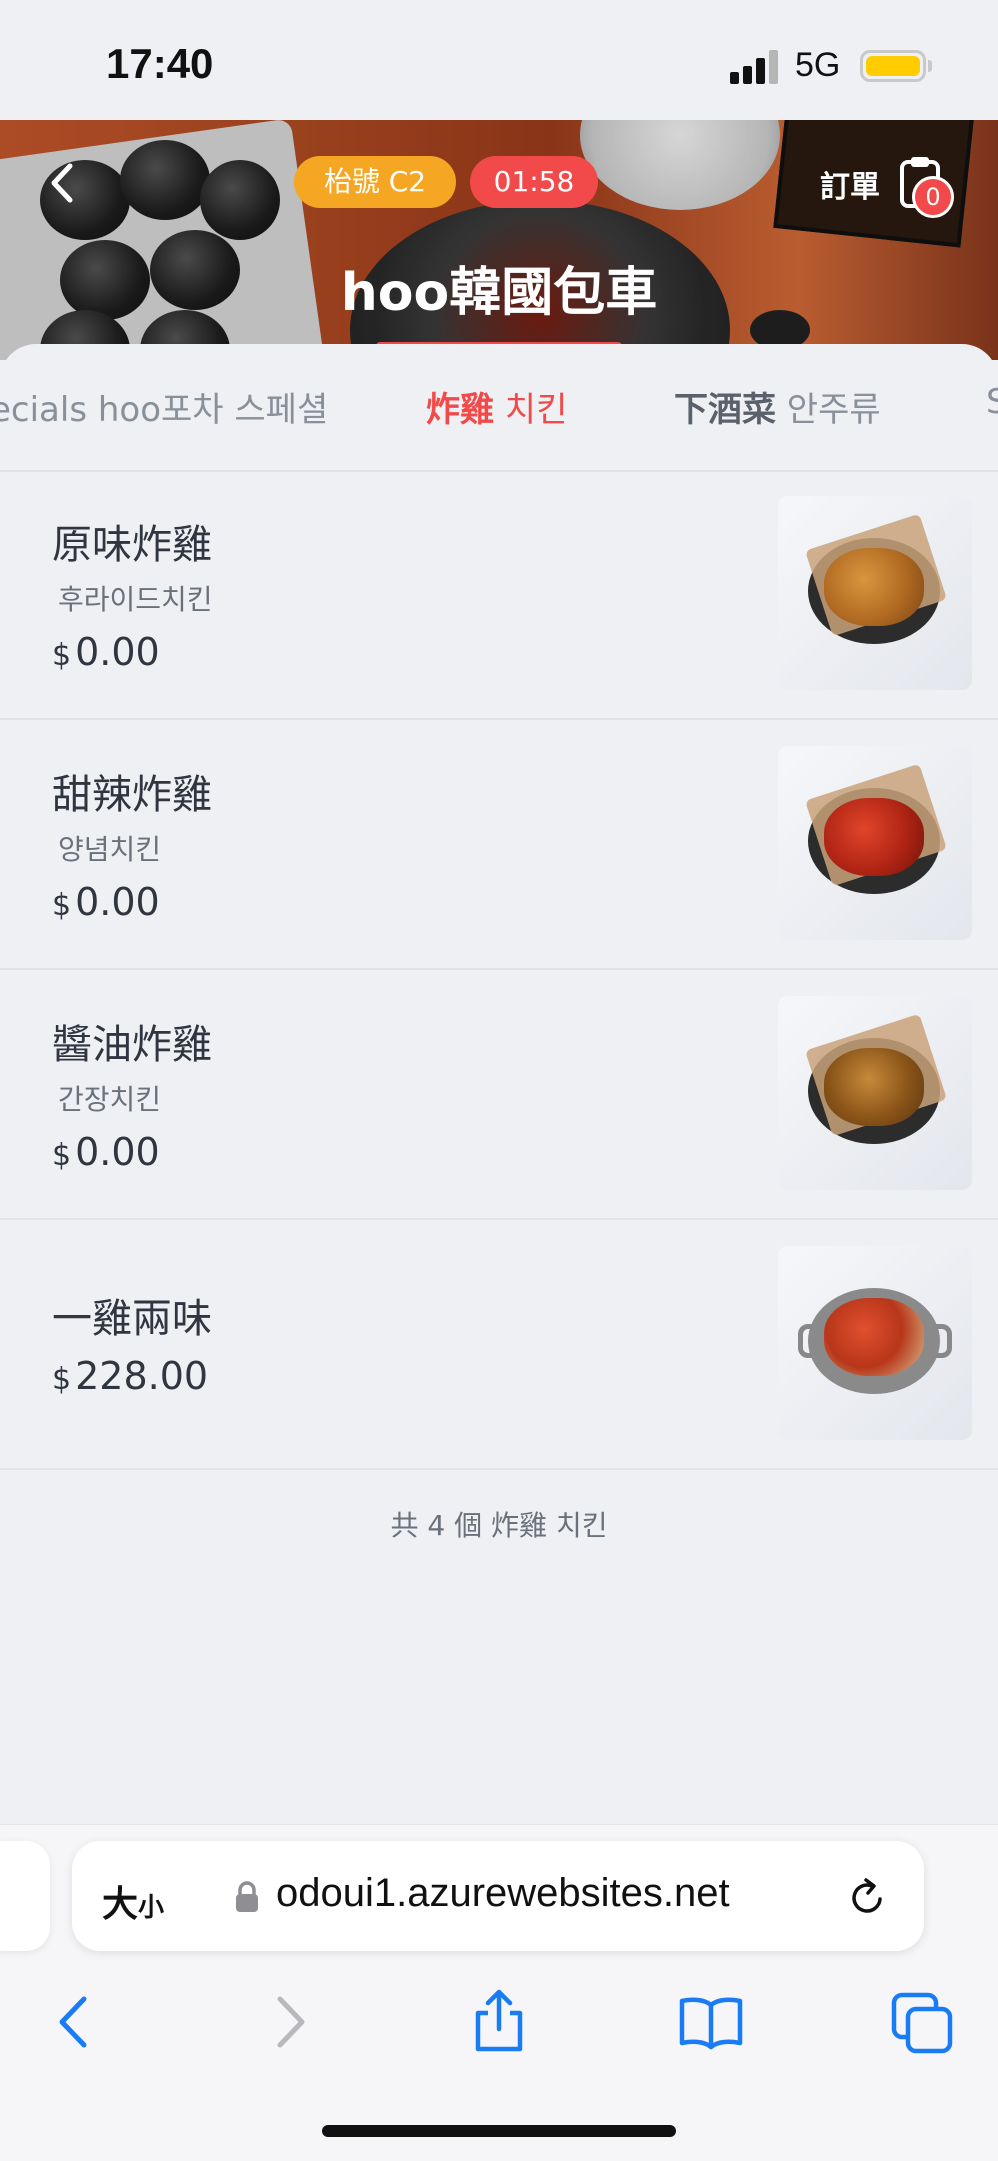 The height and width of the screenshot is (2161, 998). I want to click on item-name: 甜辣炸雞, so click(132, 795).